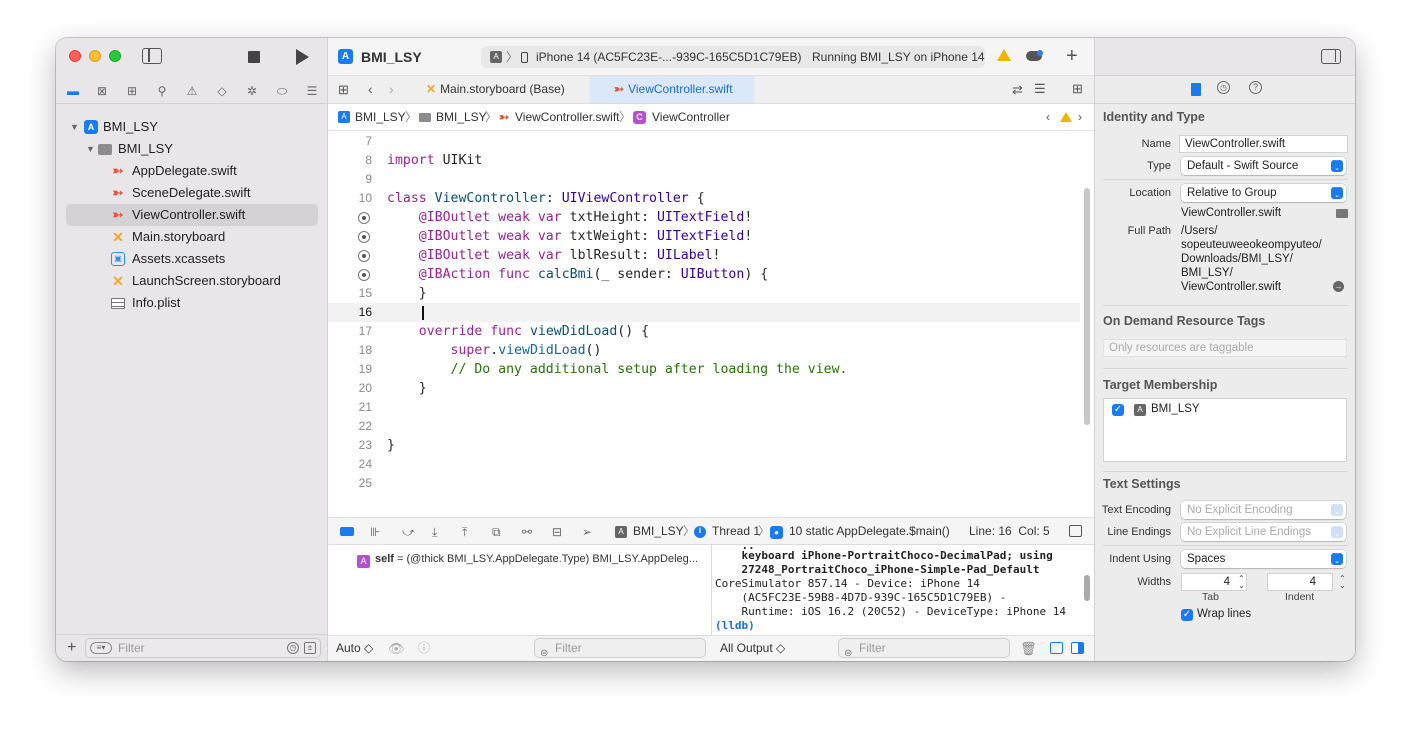 This screenshot has width=1411, height=735. Describe the element at coordinates (1241, 582) in the screenshot. I see `tab-width-stepper-icon: ⌃ ⌄` at that location.